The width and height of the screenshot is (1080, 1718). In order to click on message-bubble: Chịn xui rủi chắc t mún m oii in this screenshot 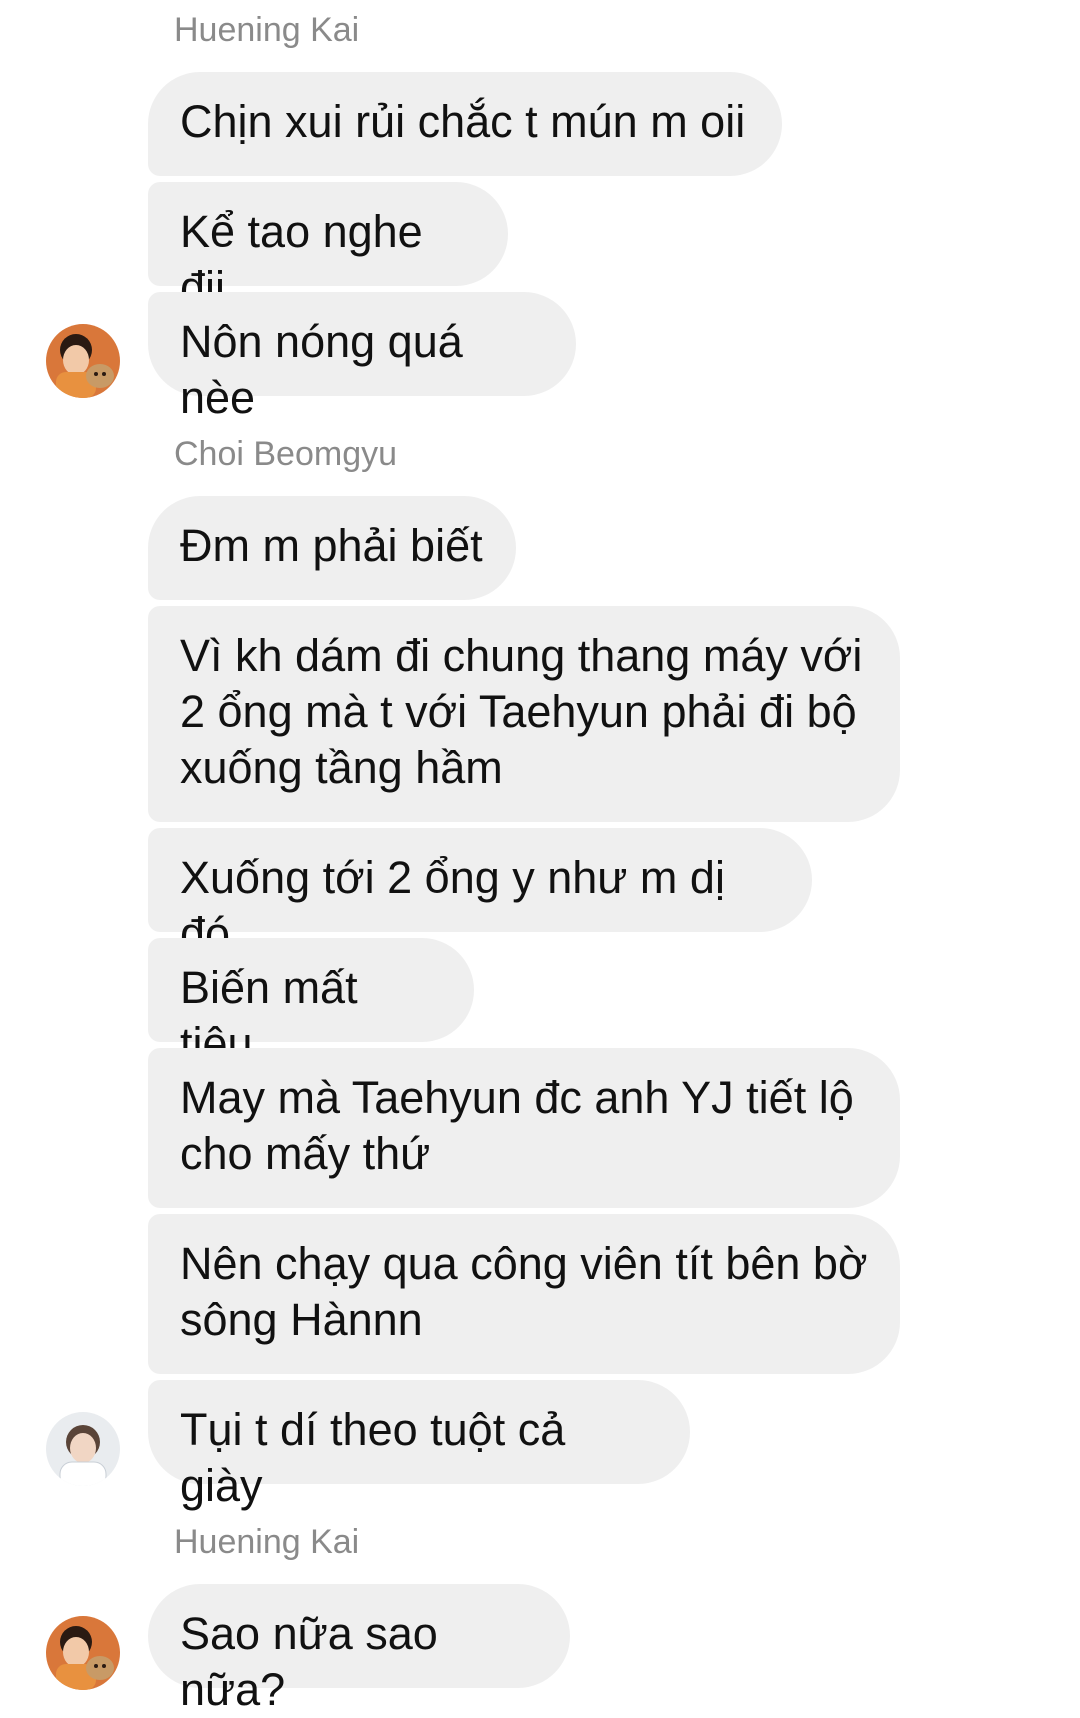, I will do `click(465, 124)`.